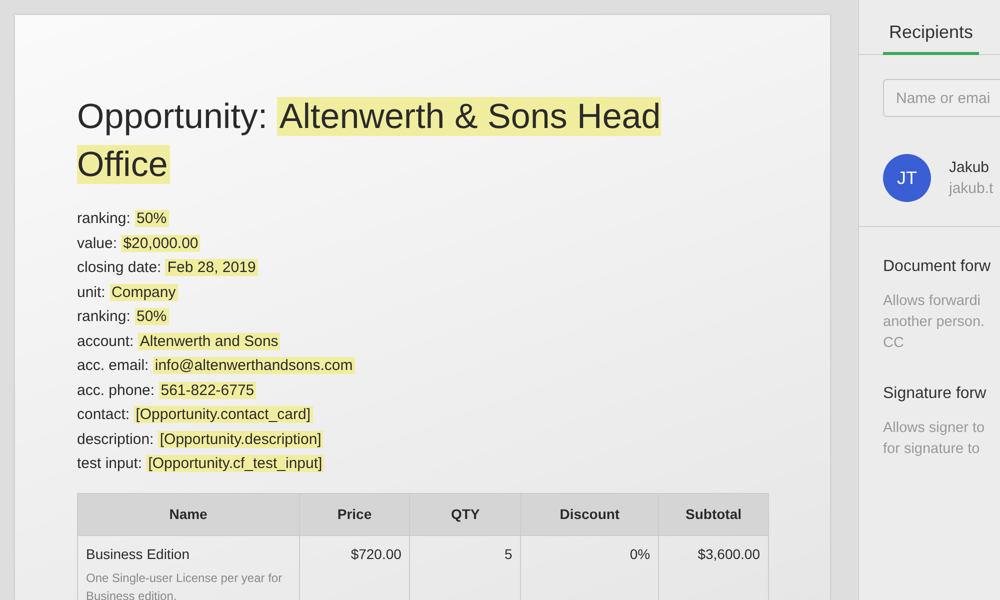 This screenshot has width=1000, height=600. I want to click on section-title: Document forw, so click(937, 267).